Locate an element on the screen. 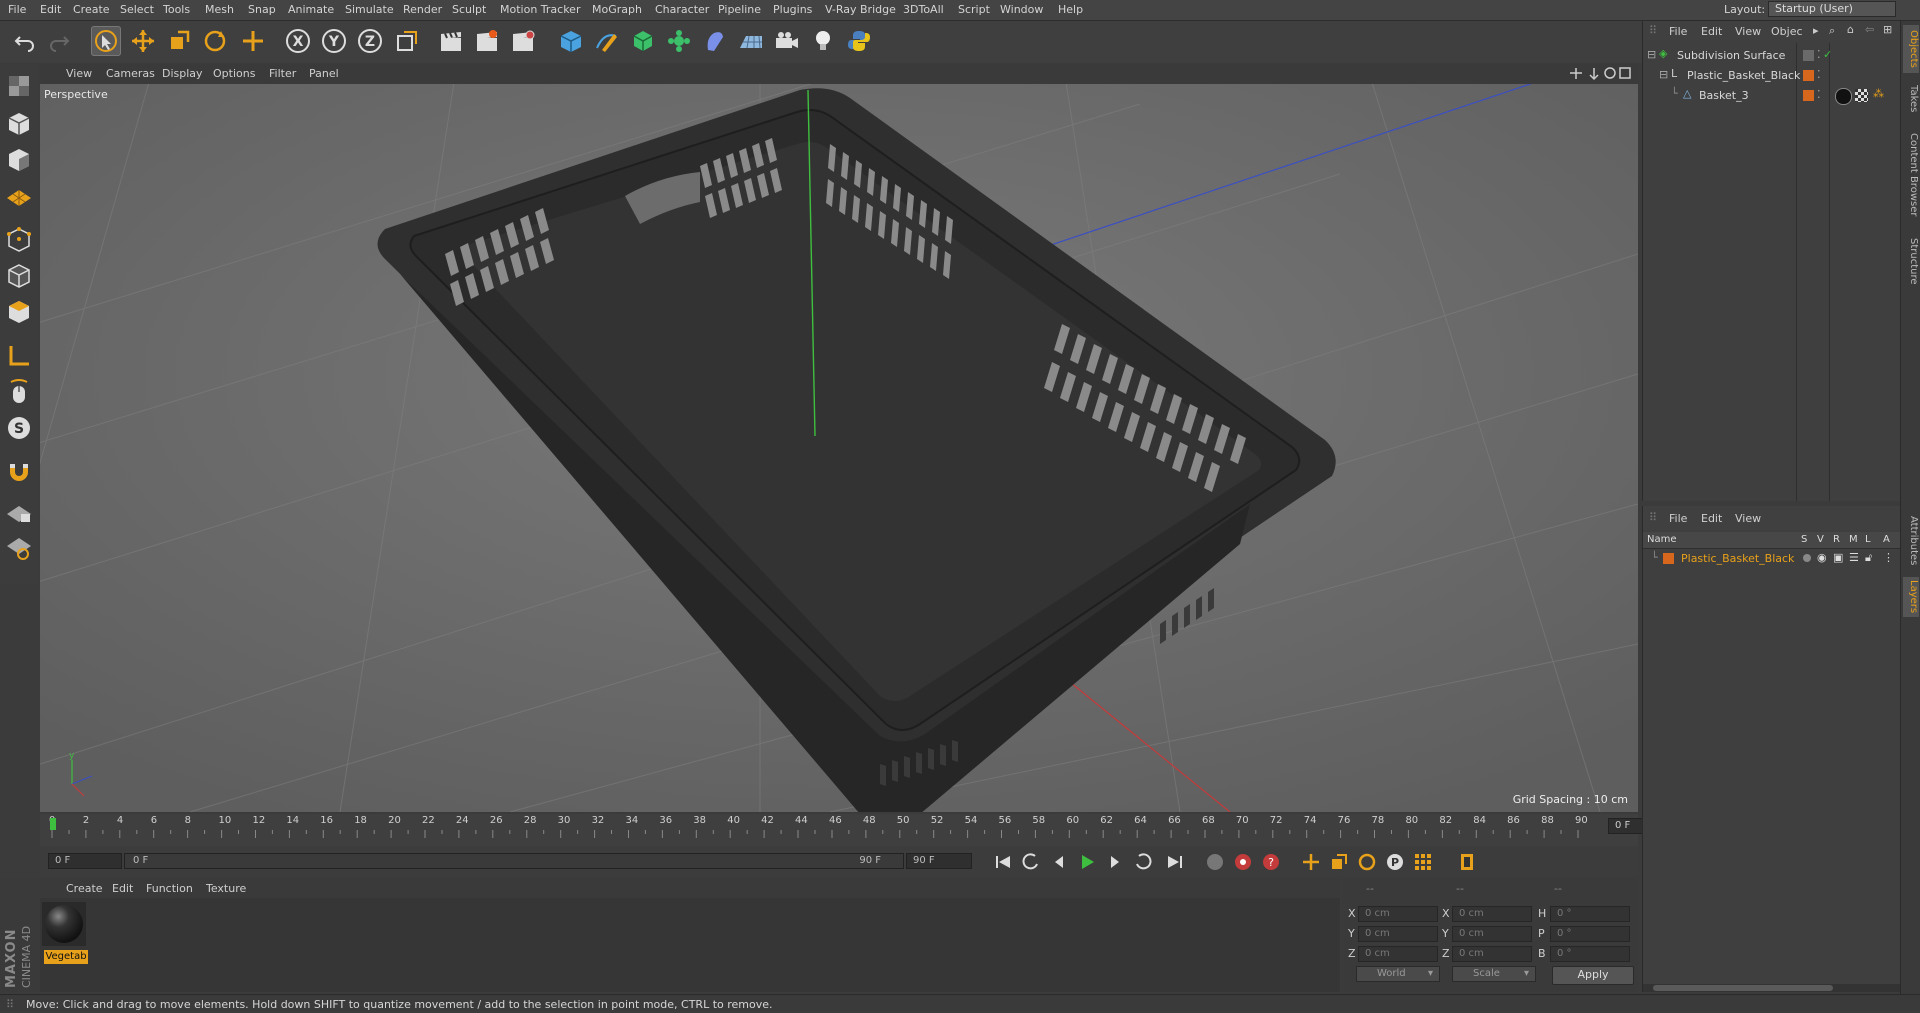 The image size is (1920, 1013). coordinate-space-select: World ▾ is located at coordinates (1398, 974).